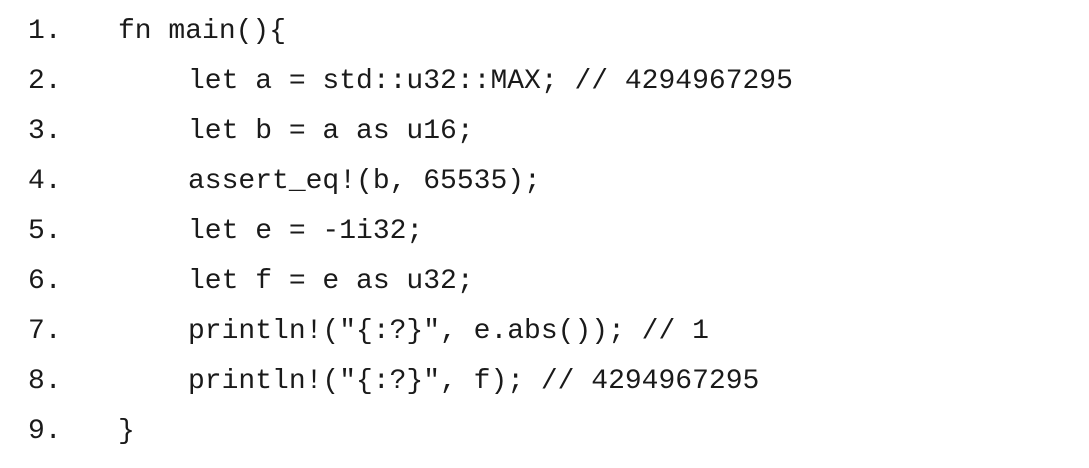 The width and height of the screenshot is (1089, 468). I want to click on line-code: let f = e as u32;, so click(331, 281).